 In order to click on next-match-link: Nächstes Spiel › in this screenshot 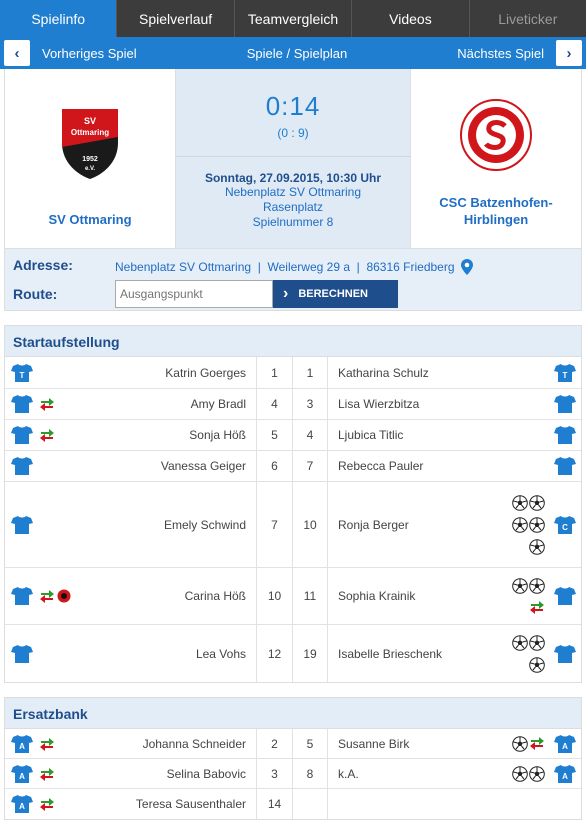, I will do `click(519, 53)`.